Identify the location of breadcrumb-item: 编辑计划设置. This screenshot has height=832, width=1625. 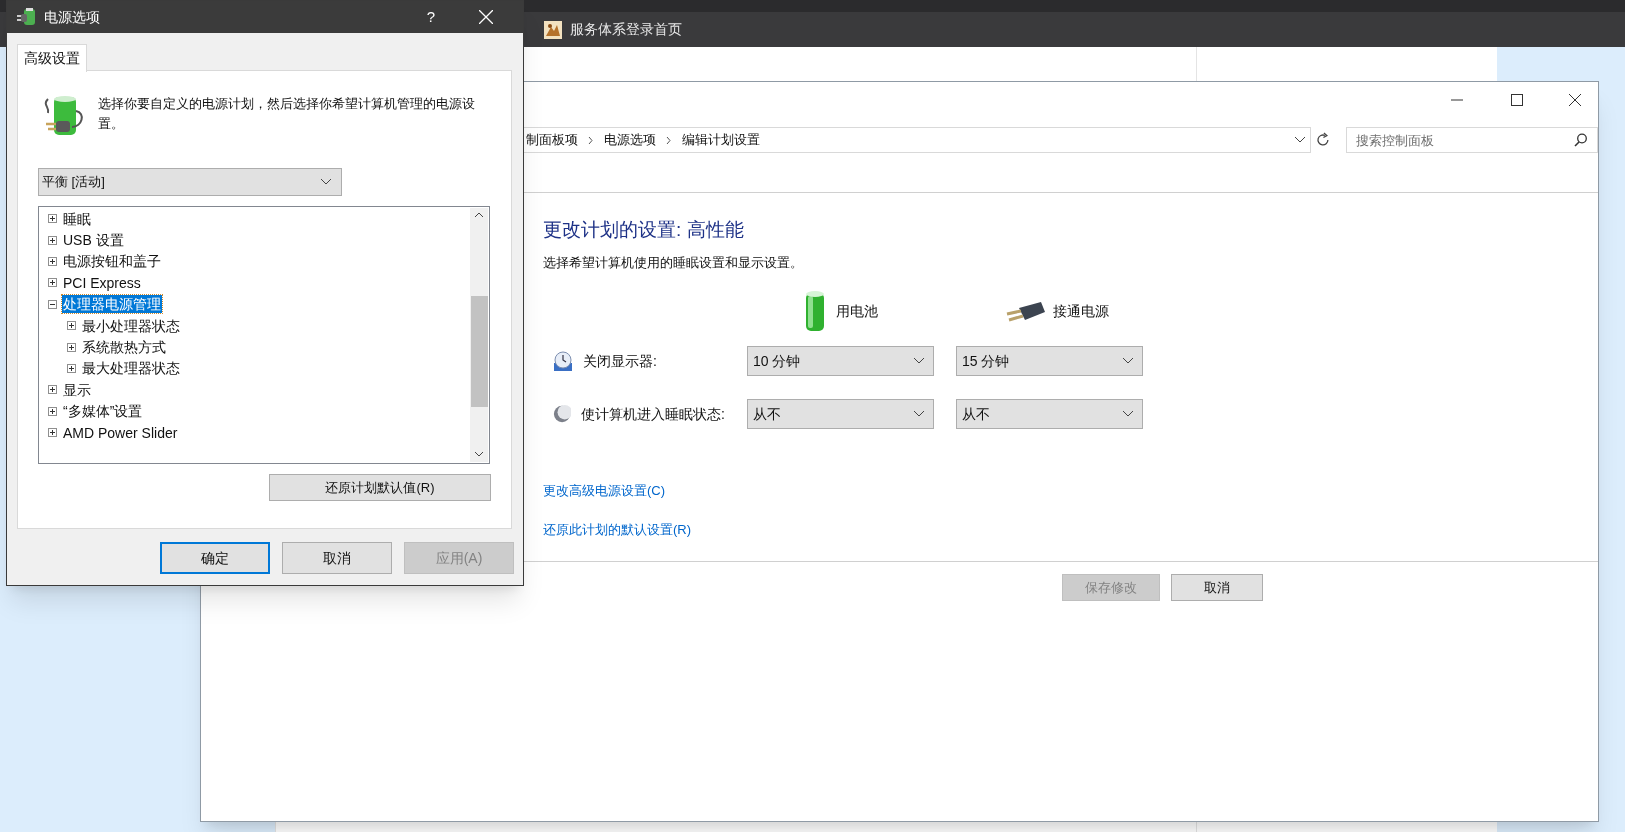
(721, 140).